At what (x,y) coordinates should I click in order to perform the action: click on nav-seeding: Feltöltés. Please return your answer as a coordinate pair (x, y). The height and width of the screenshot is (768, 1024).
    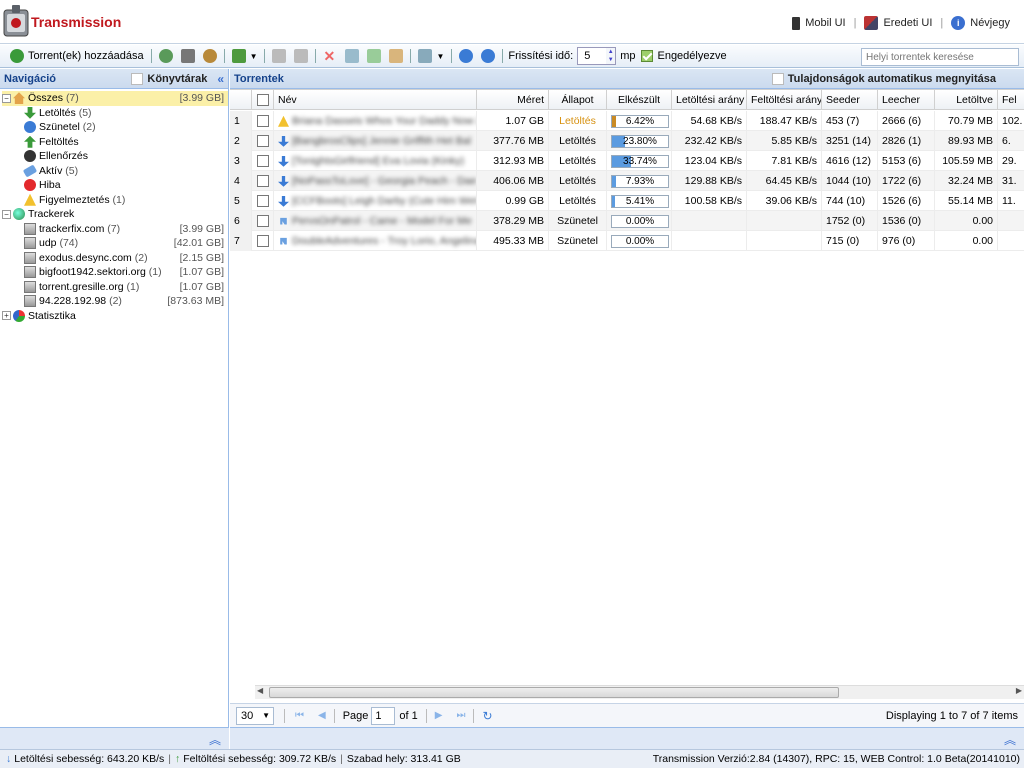
    Looking at the image, I should click on (115, 142).